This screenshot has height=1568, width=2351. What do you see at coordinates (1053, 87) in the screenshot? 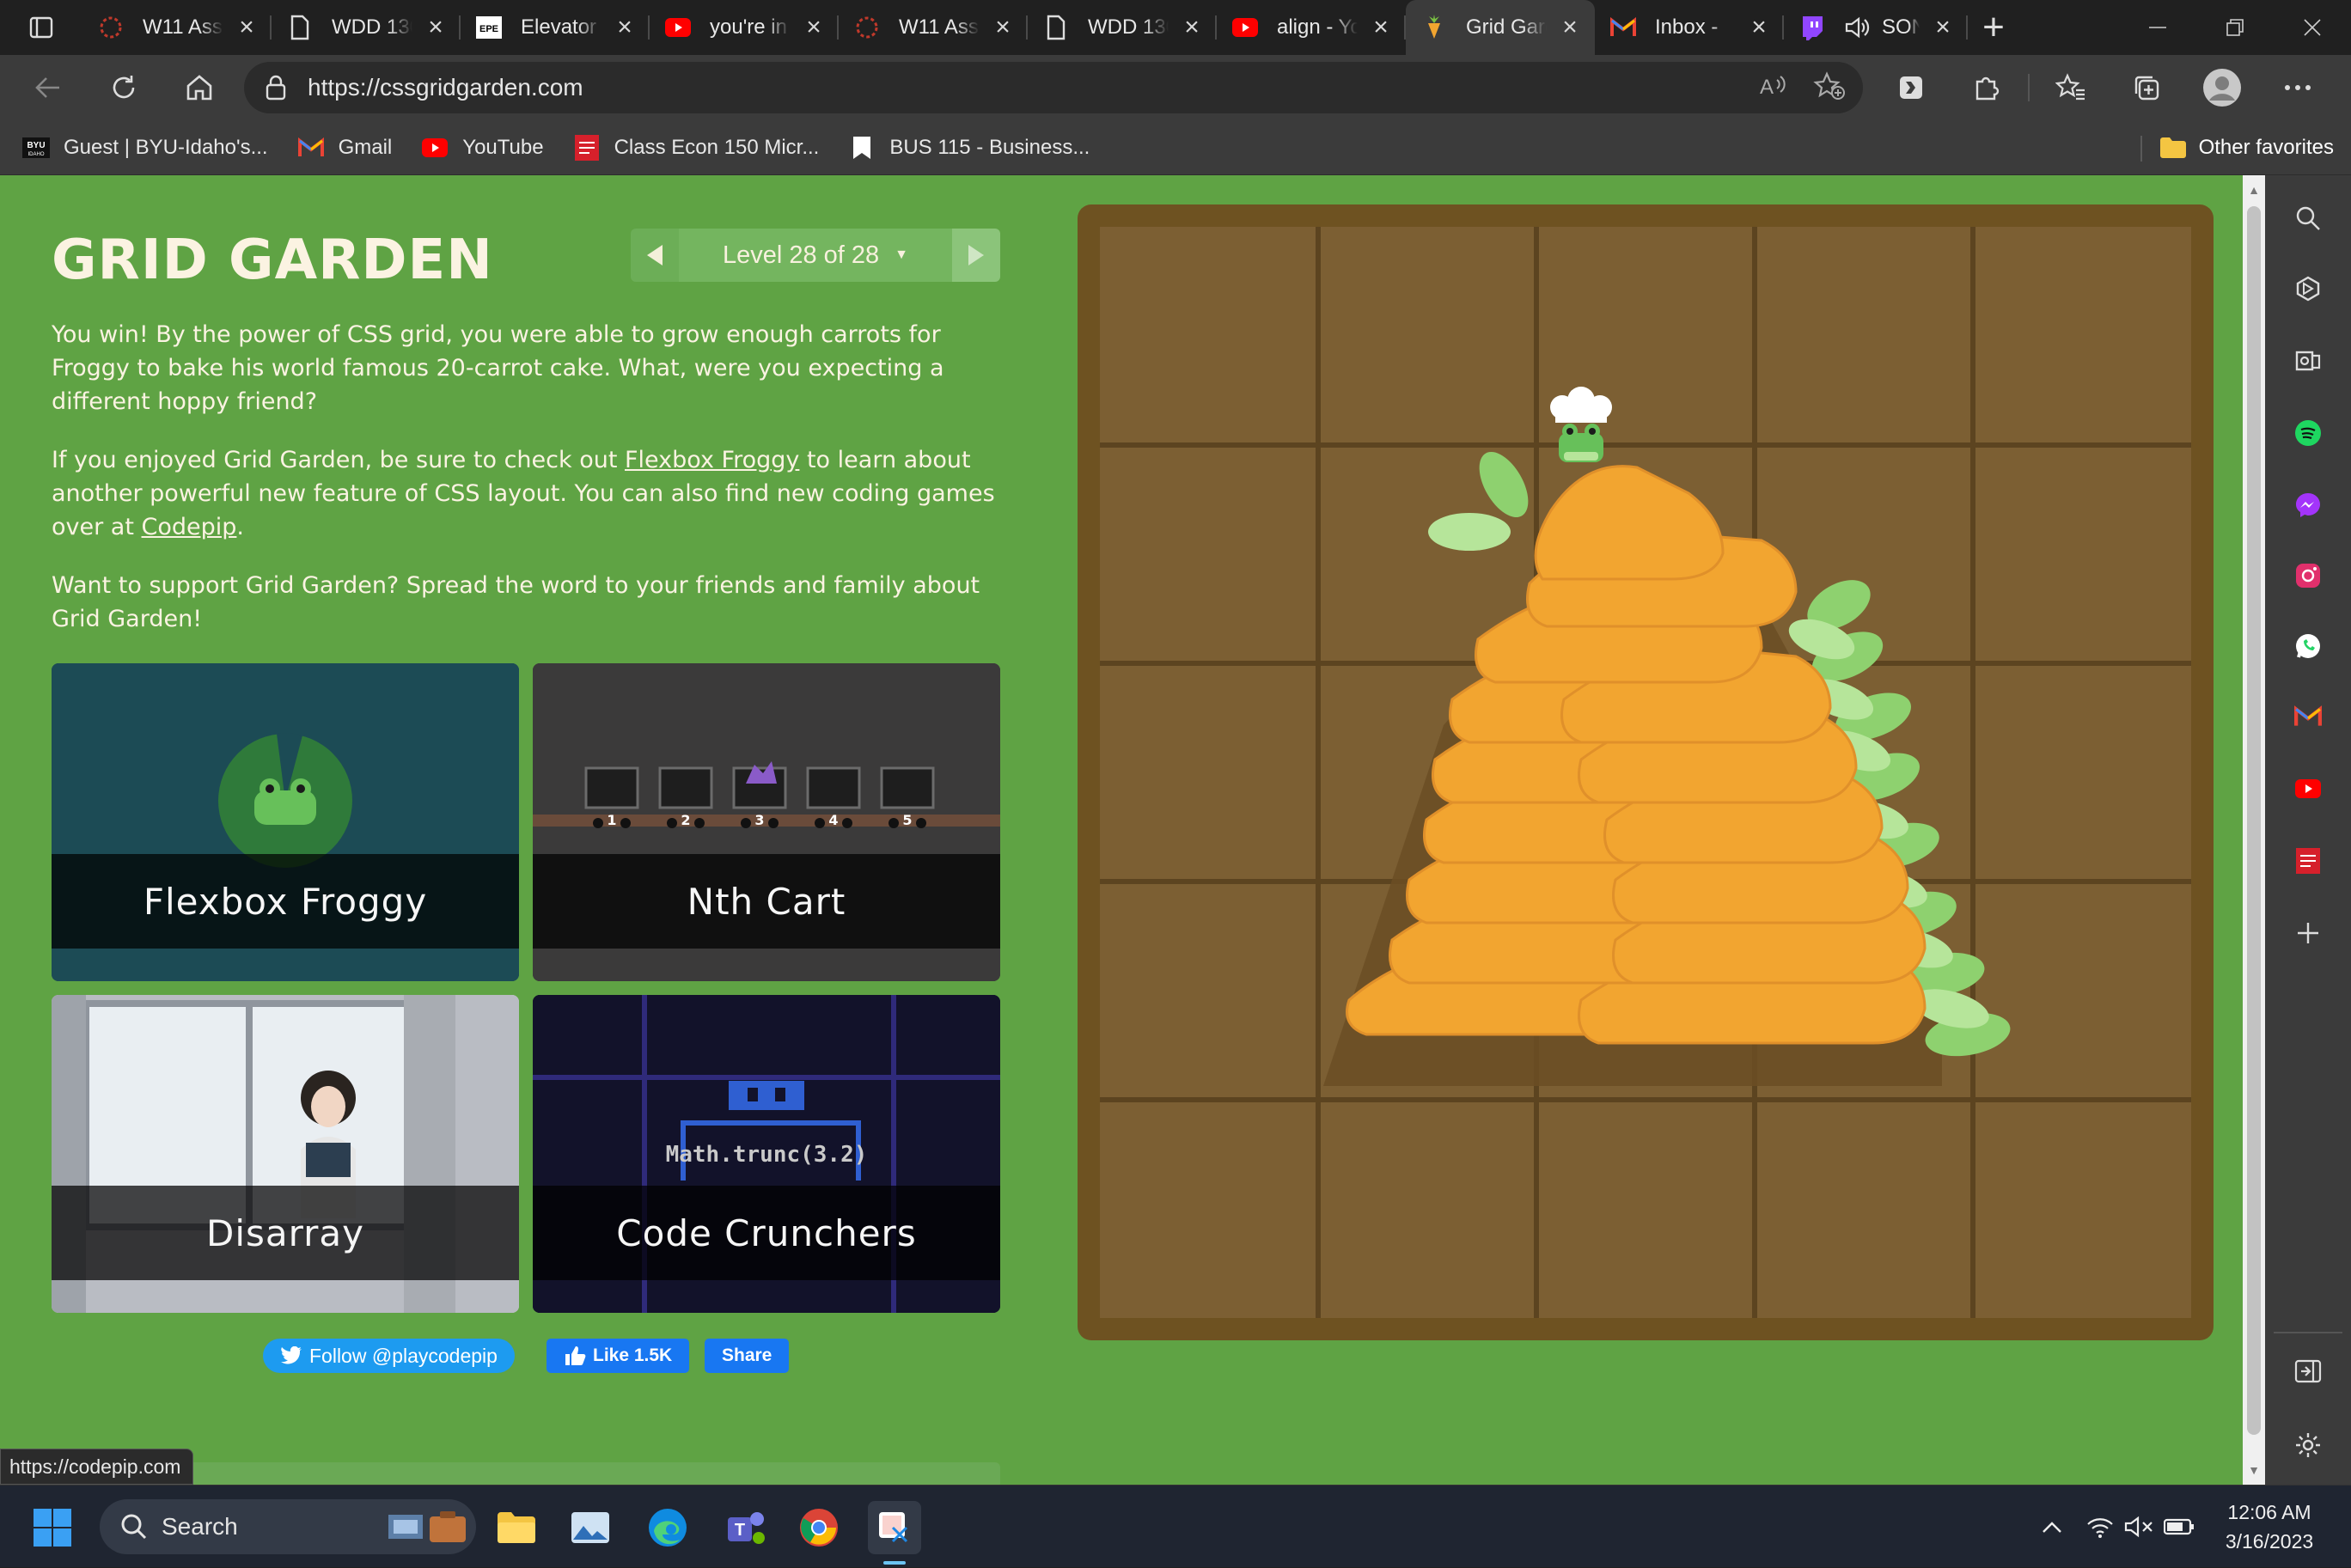
I see `address-bar: https://cssgridgarden.com A` at bounding box center [1053, 87].